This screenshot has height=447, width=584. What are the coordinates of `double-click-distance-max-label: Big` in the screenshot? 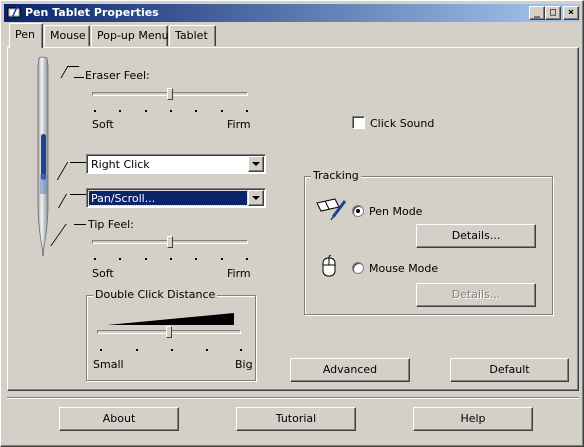 It's located at (244, 364).